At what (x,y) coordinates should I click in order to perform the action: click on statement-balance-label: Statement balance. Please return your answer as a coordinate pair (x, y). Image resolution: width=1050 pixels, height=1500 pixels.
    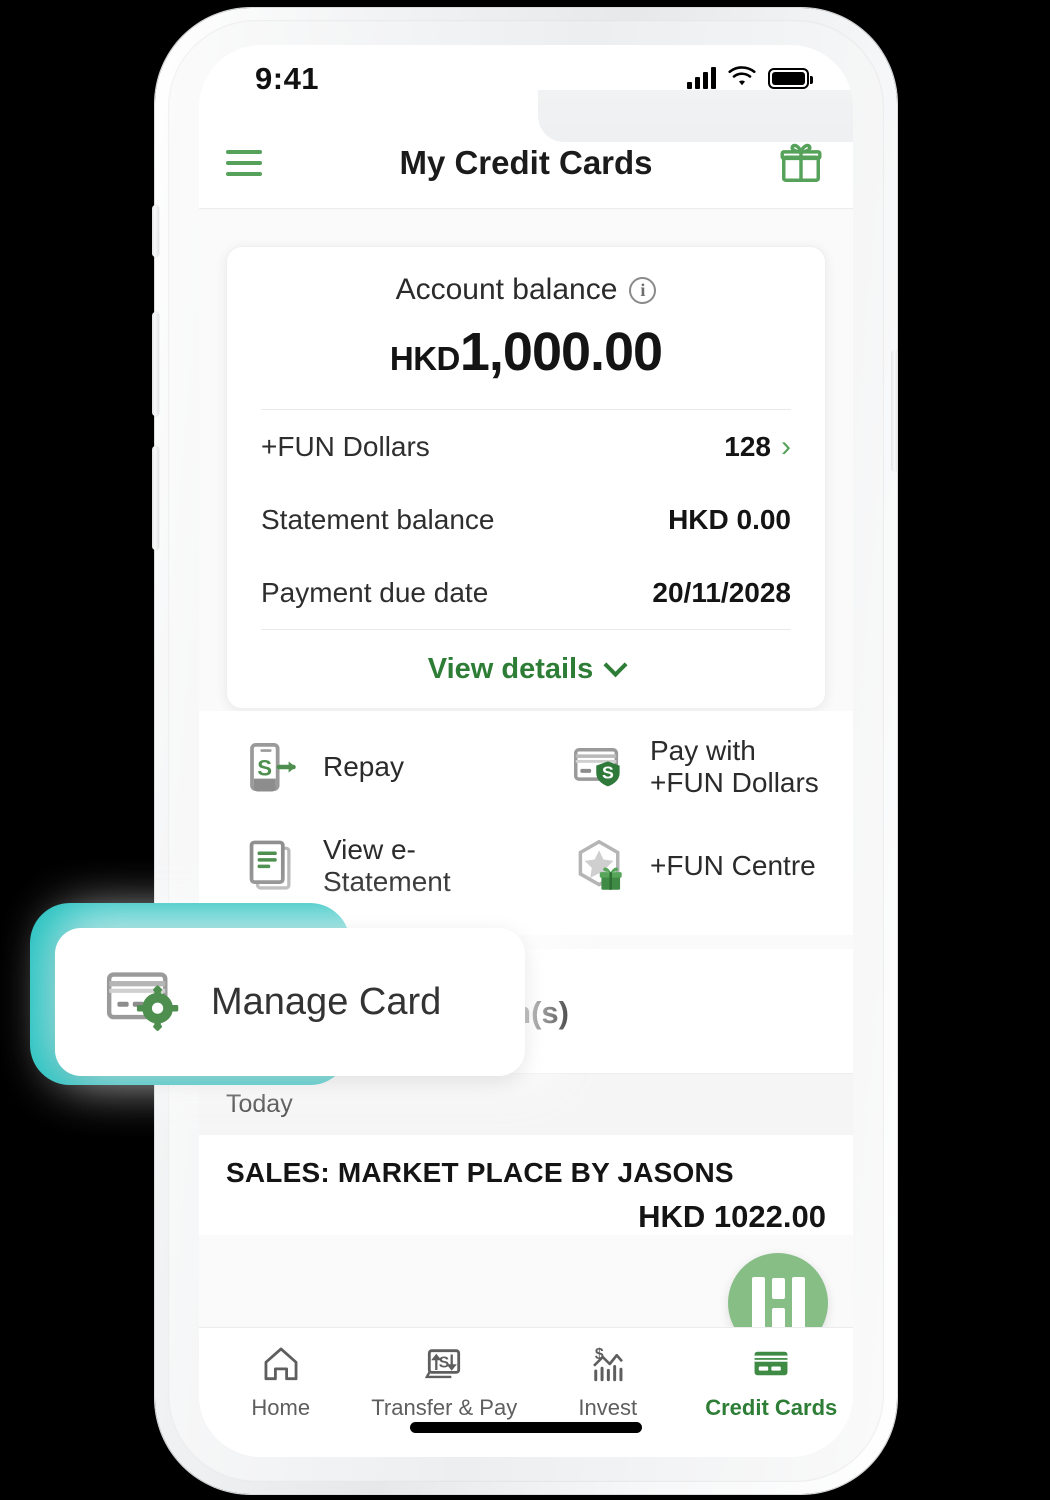
    Looking at the image, I should click on (378, 519).